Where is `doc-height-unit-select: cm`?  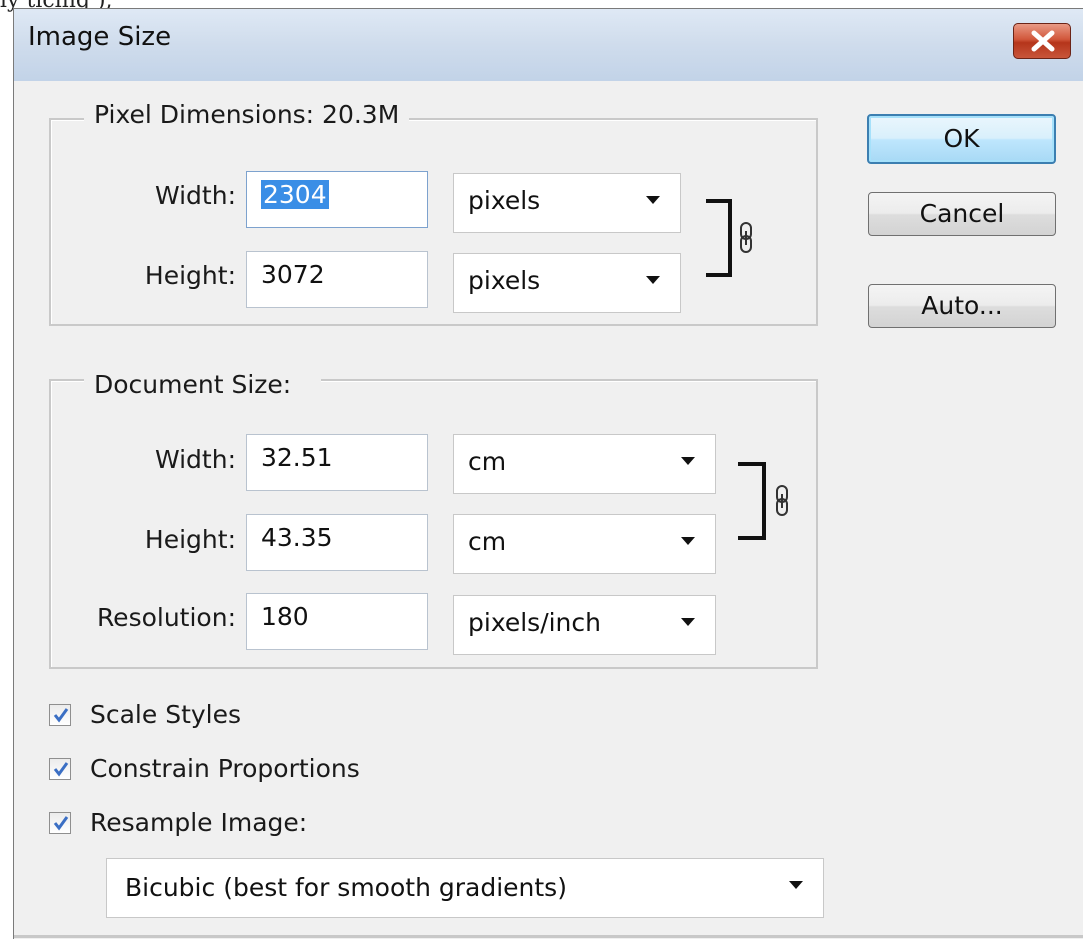 doc-height-unit-select: cm is located at coordinates (584, 544).